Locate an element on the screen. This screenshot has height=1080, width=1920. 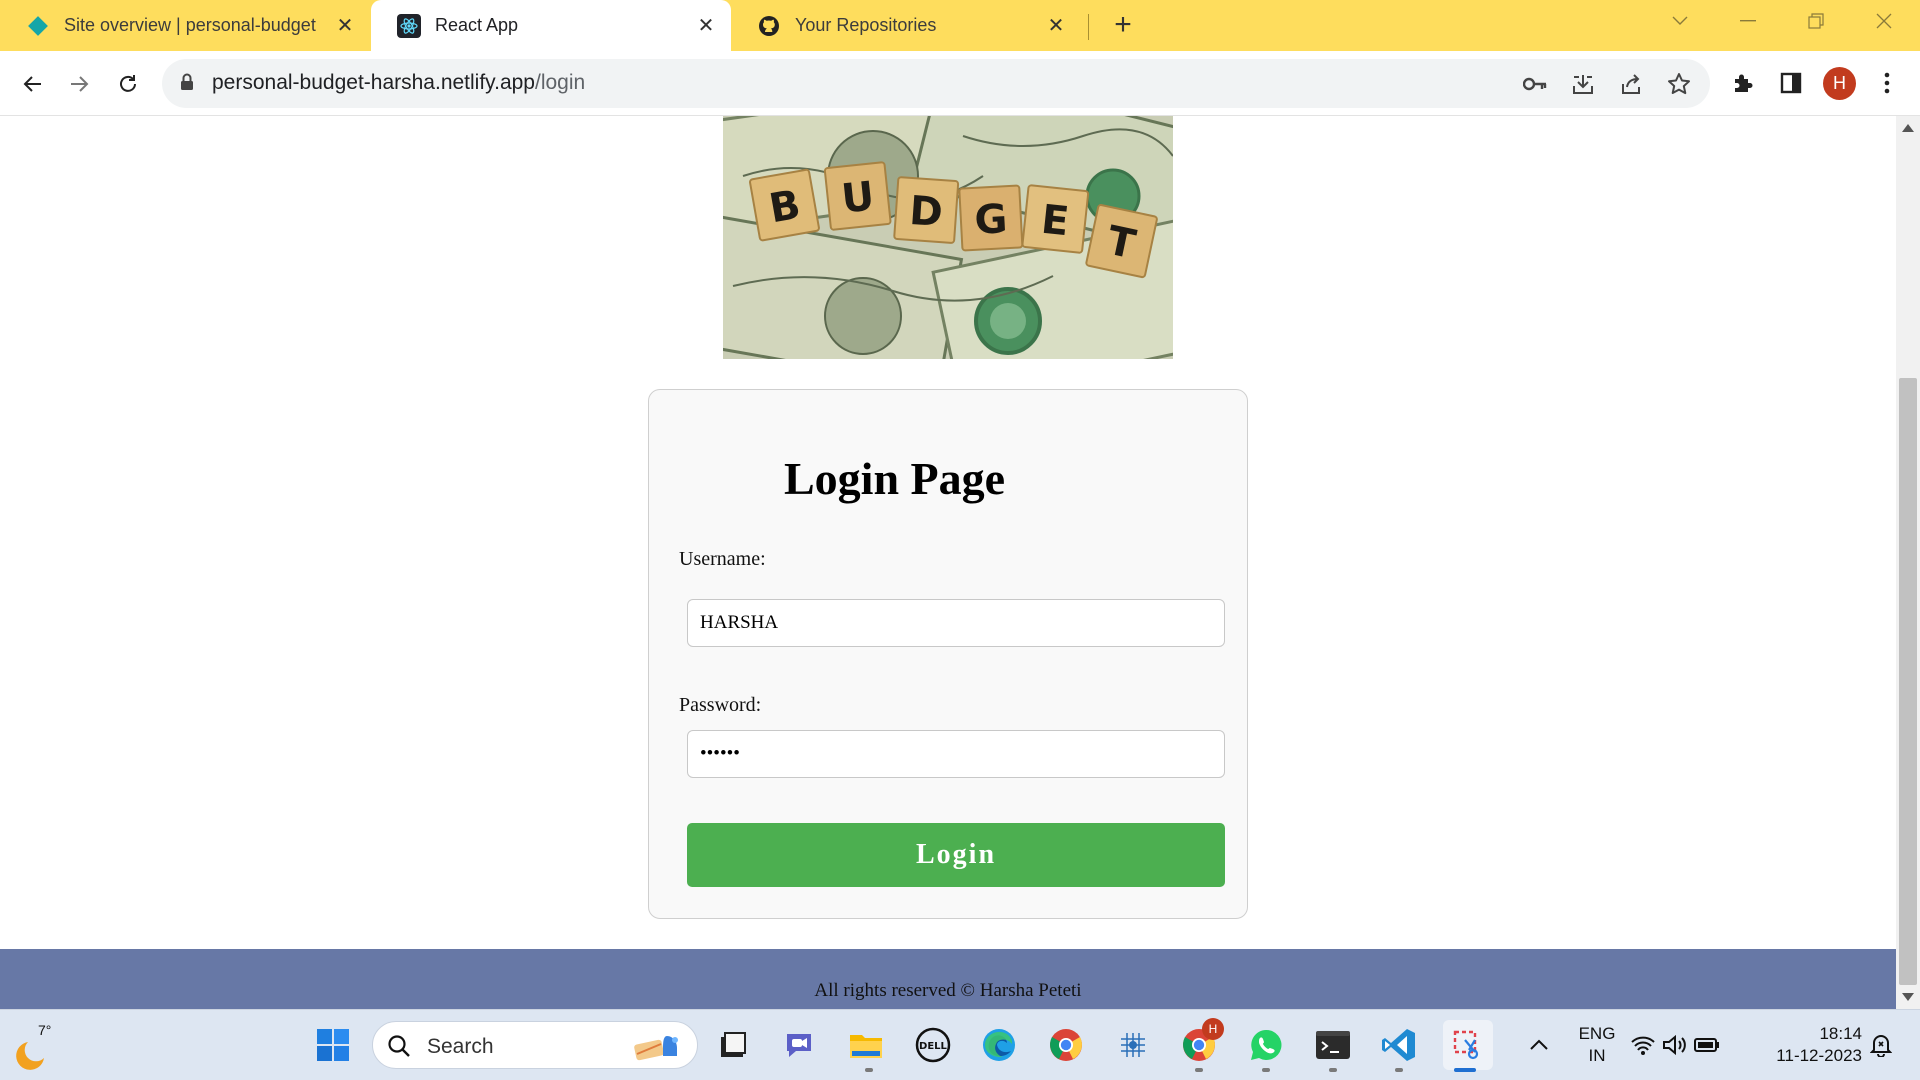
vertical-scrollbar is located at coordinates (1908, 562).